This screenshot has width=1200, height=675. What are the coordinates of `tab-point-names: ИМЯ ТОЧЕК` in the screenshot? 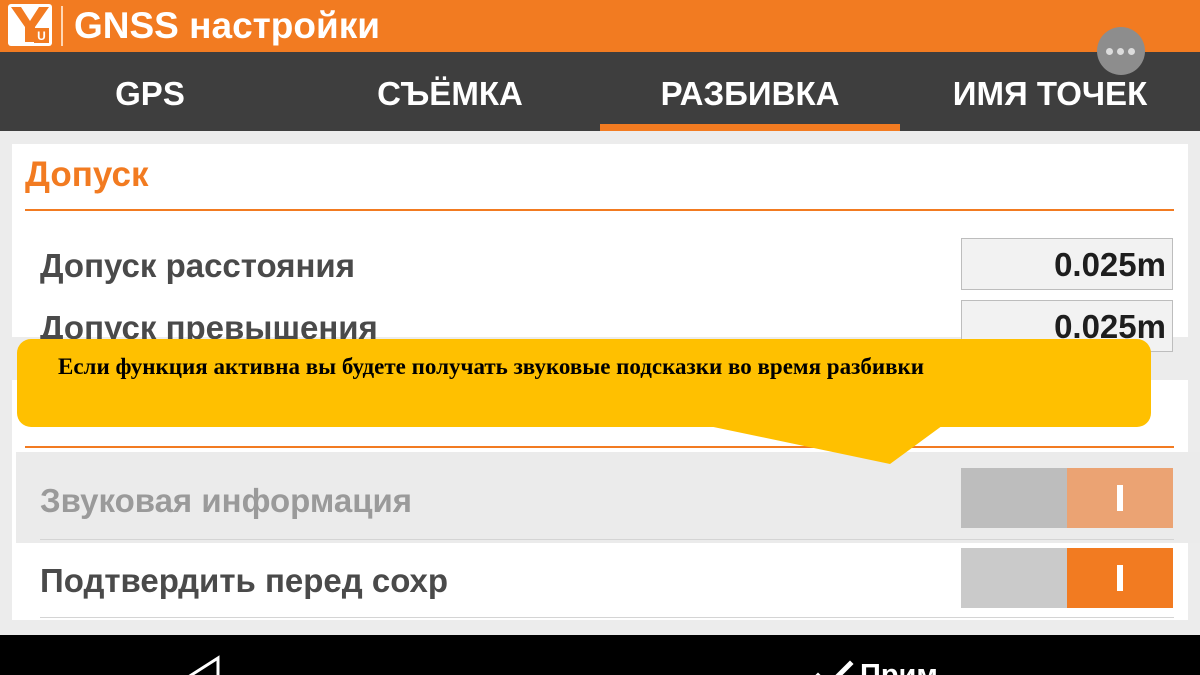 It's located at (1050, 91).